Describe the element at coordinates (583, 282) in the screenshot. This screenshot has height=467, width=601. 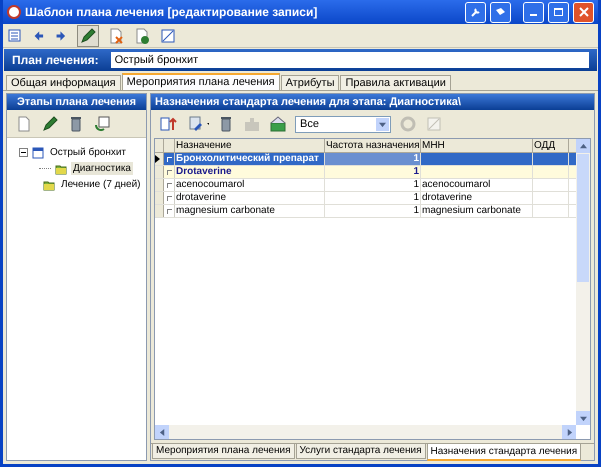
I see `vertical-scrollbar` at that location.